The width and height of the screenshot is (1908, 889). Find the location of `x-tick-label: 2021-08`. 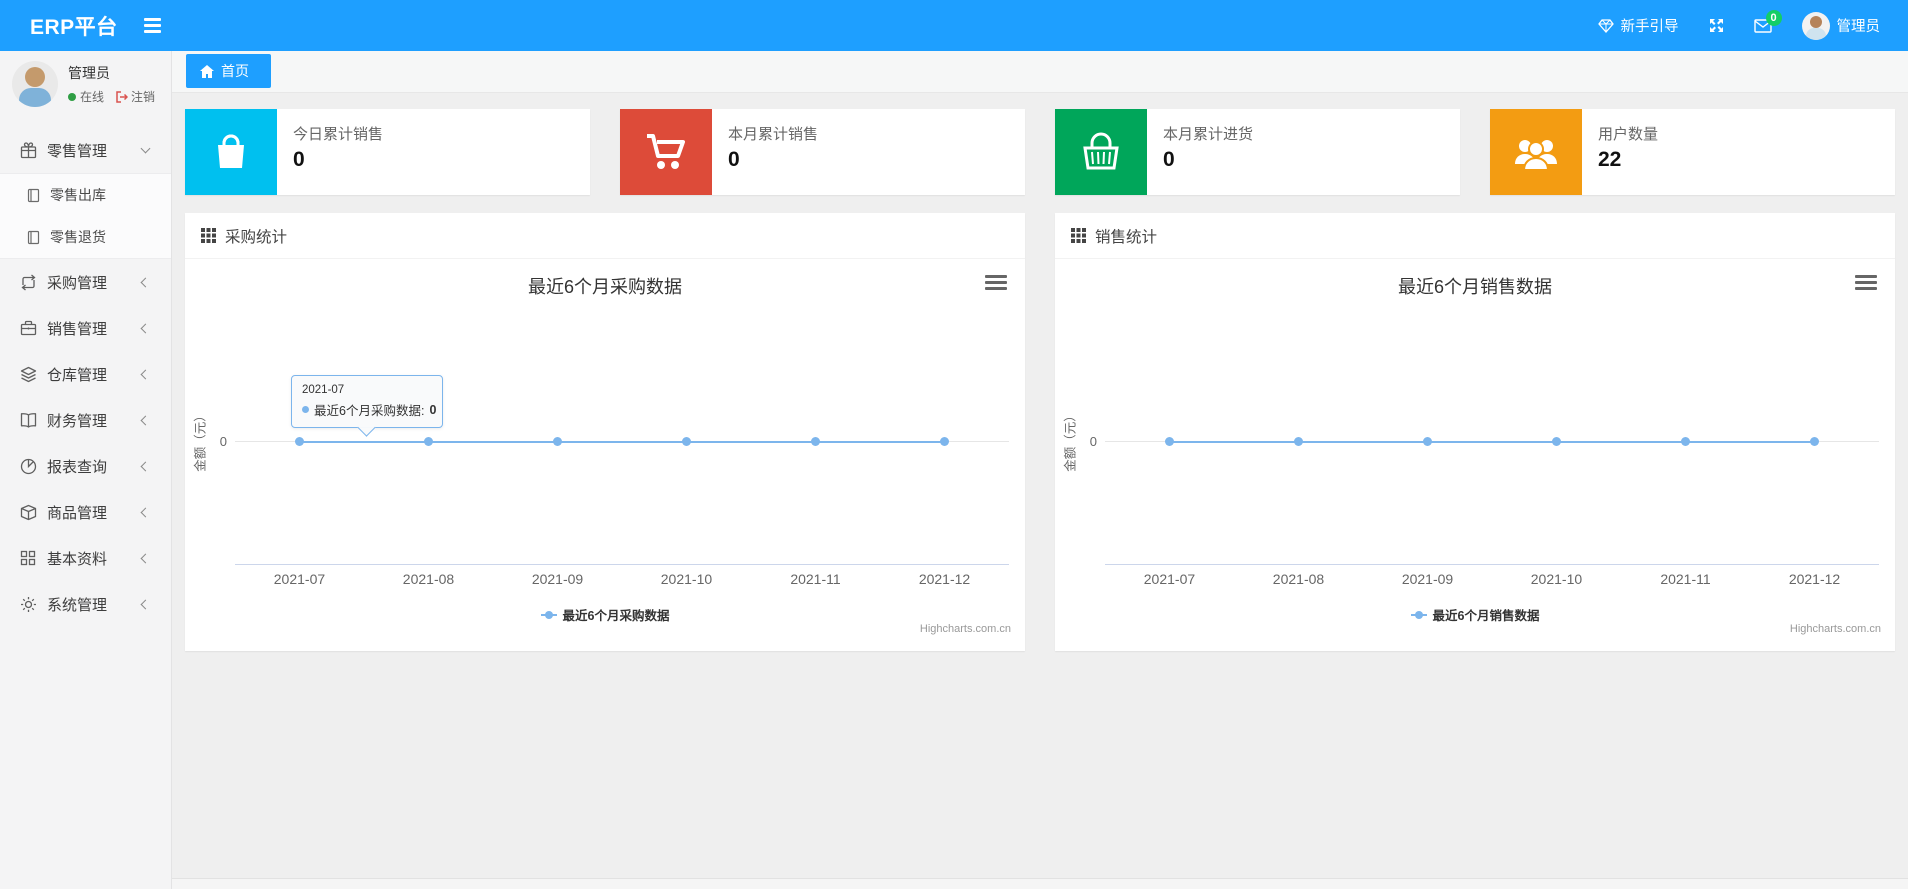

x-tick-label: 2021-08 is located at coordinates (428, 579).